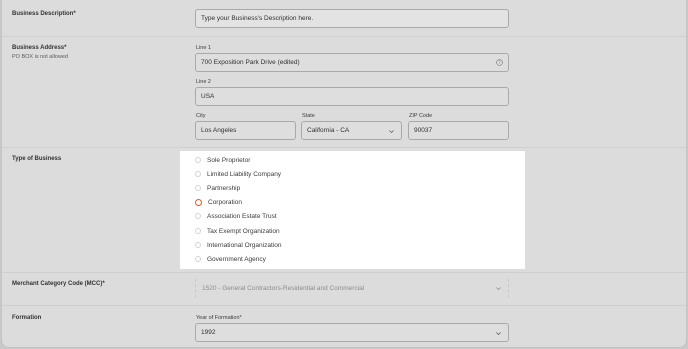 This screenshot has width=688, height=349. Describe the element at coordinates (250, 62) in the screenshot. I see `line1-value: 700 Exposition Park Drive (edited)` at that location.